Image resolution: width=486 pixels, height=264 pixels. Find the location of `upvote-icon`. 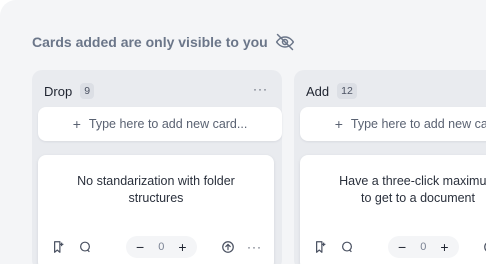

upvote-icon is located at coordinates (228, 247).